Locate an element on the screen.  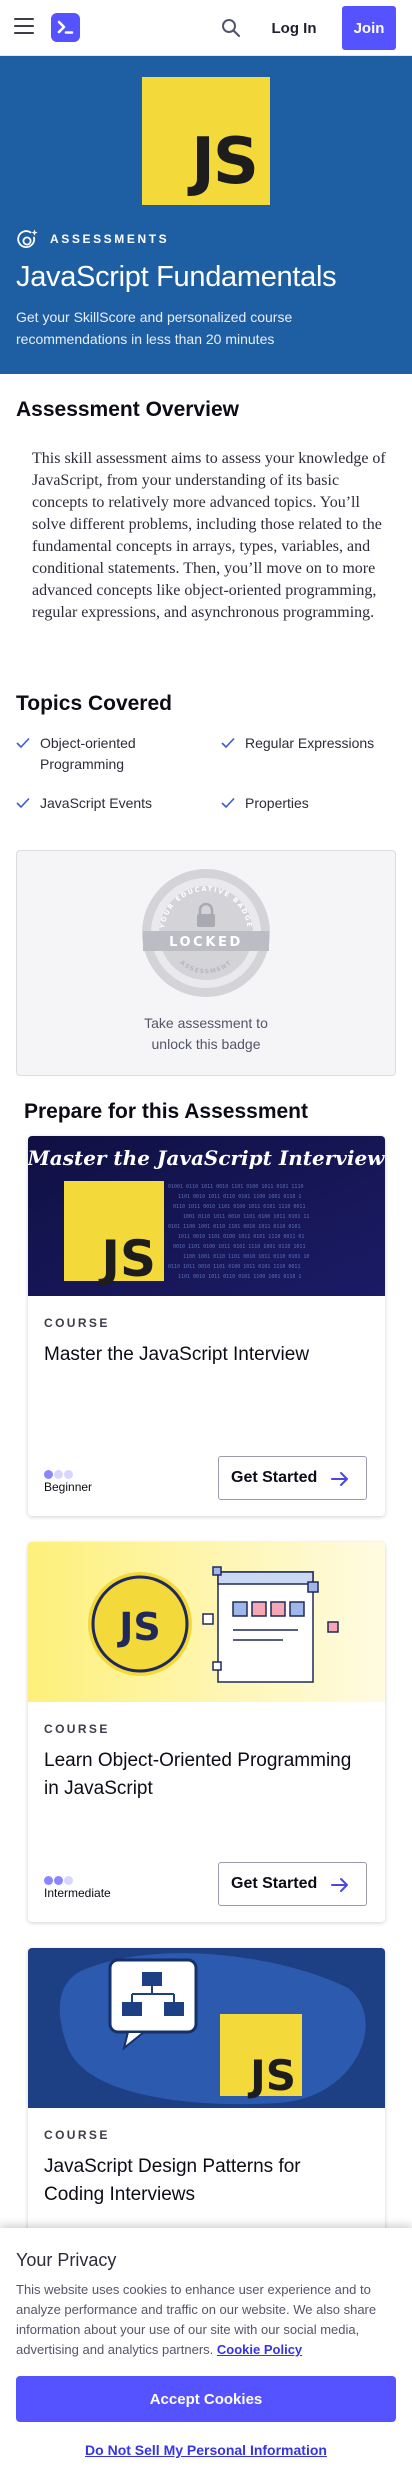
javascript-logo: JS is located at coordinates (206, 141).